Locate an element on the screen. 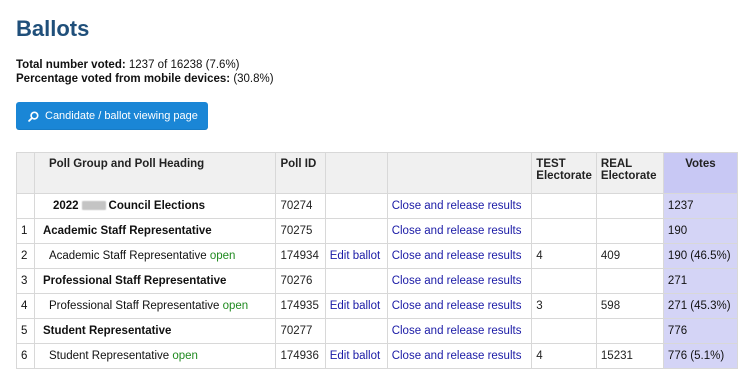 The image size is (738, 384). header-real-line1: REAL is located at coordinates (616, 164).